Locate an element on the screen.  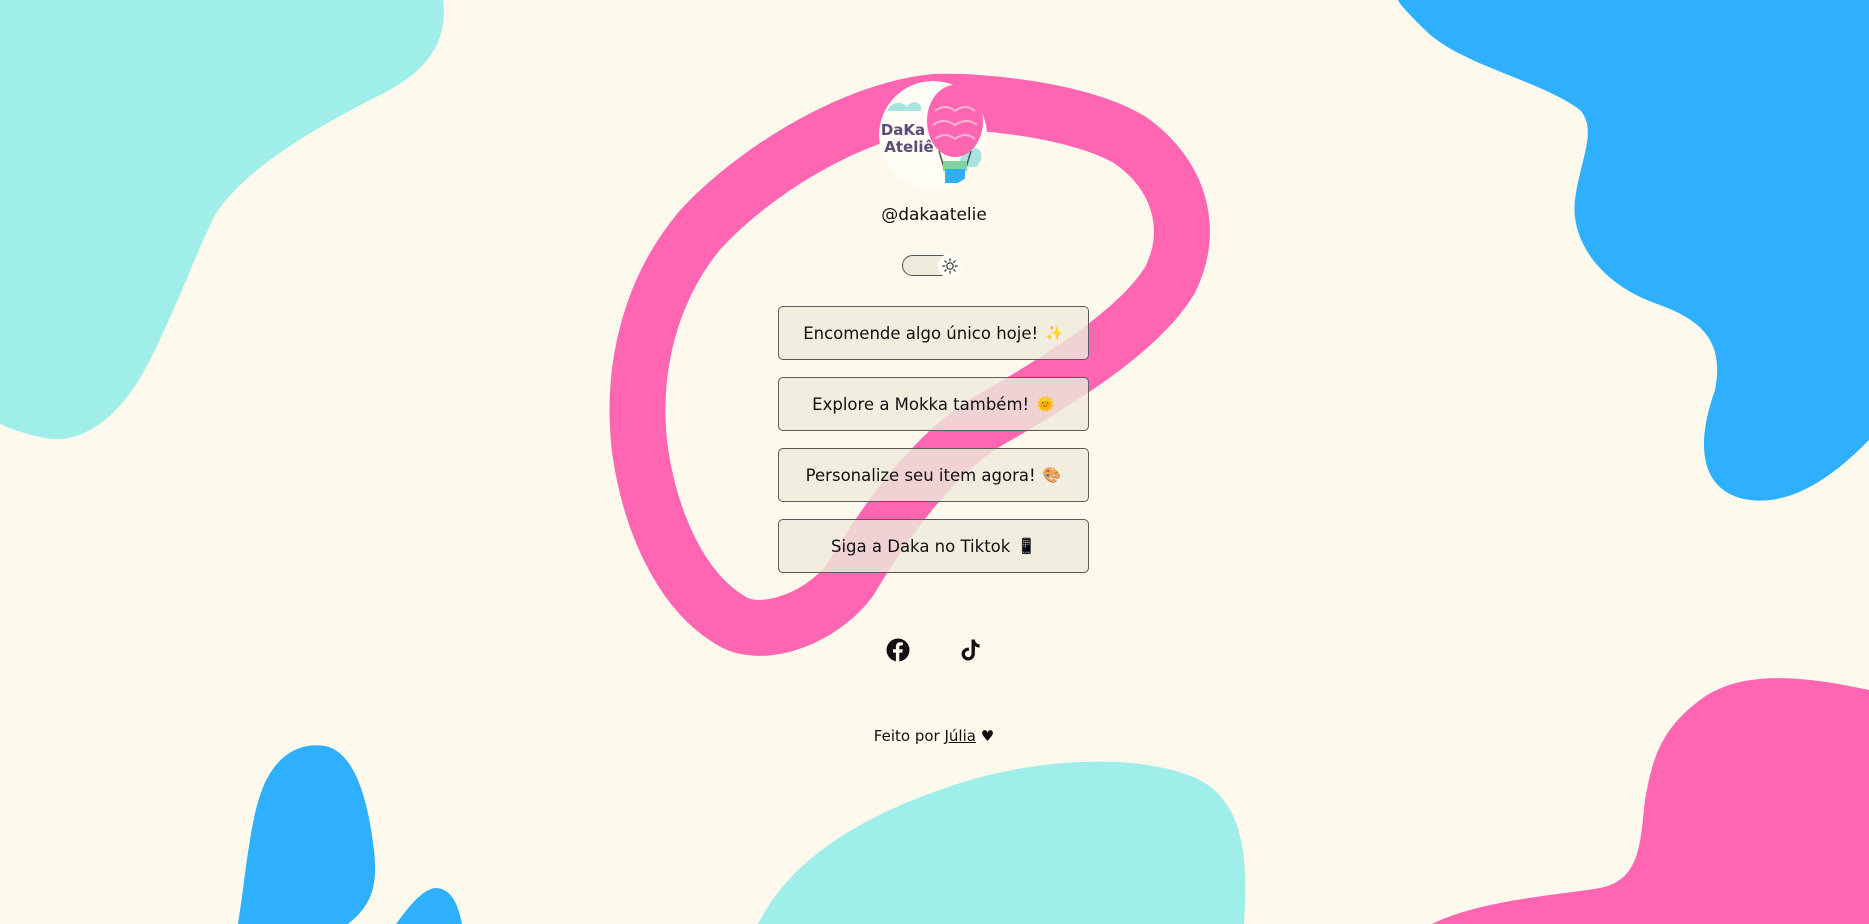
tiktok-icon is located at coordinates (970, 650).